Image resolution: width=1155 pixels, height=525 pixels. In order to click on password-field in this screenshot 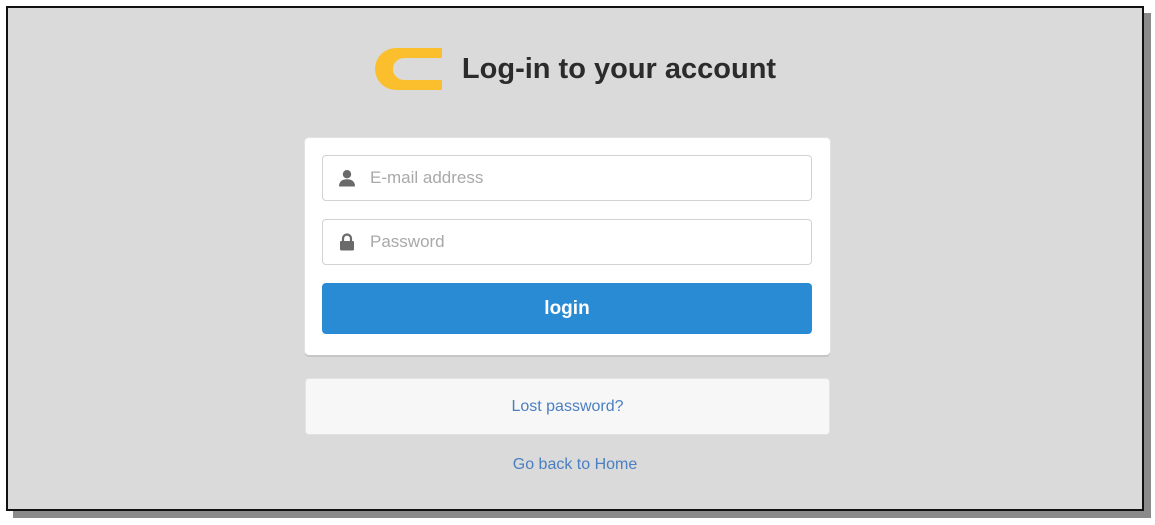, I will do `click(567, 242)`.